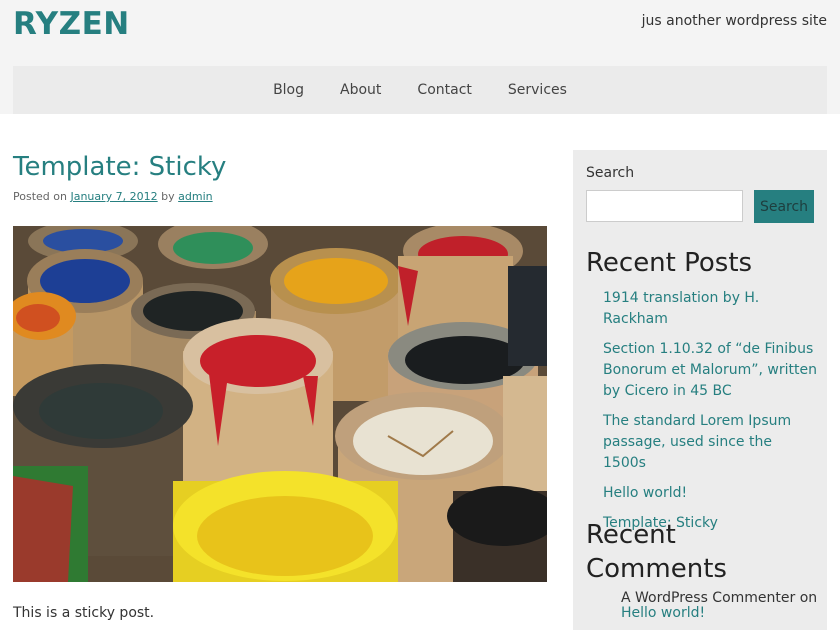  What do you see at coordinates (663, 613) in the screenshot?
I see `comment-post-link: Hello world!` at bounding box center [663, 613].